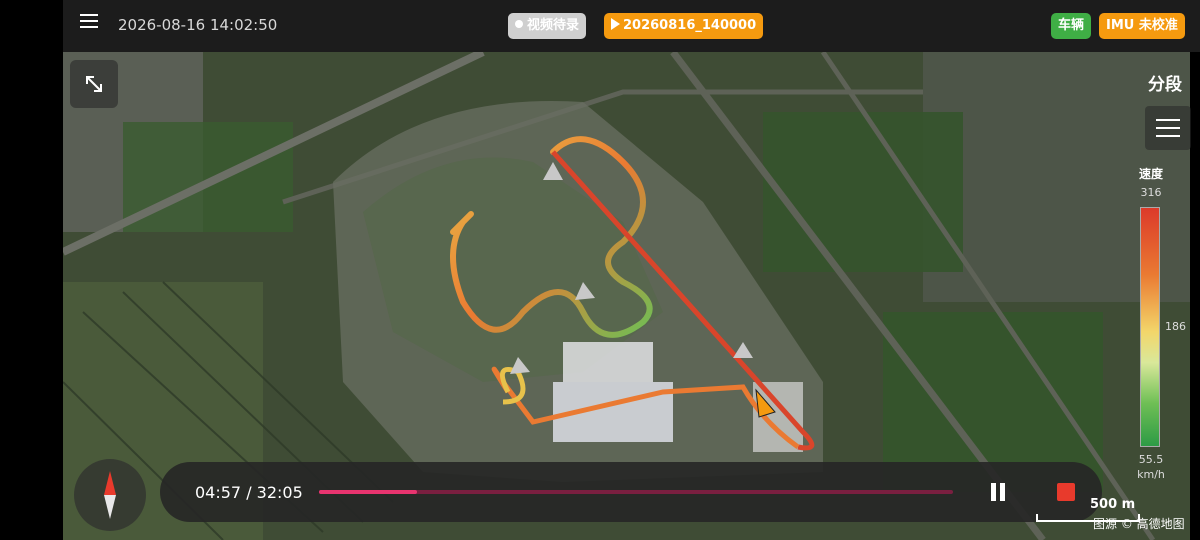 The image size is (1200, 540). Describe the element at coordinates (998, 492) in the screenshot. I see `pause-button` at that location.